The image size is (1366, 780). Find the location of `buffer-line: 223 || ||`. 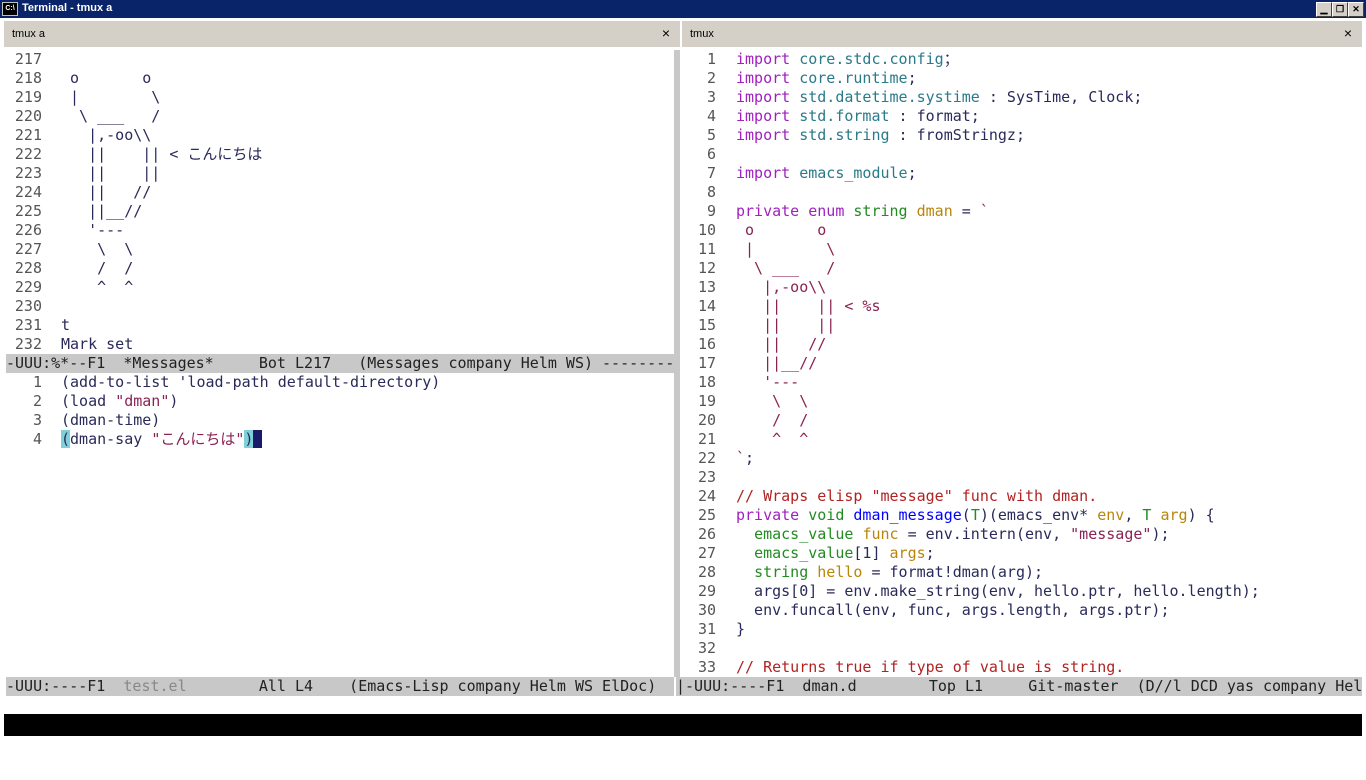

buffer-line: 223 || || is located at coordinates (340, 173).